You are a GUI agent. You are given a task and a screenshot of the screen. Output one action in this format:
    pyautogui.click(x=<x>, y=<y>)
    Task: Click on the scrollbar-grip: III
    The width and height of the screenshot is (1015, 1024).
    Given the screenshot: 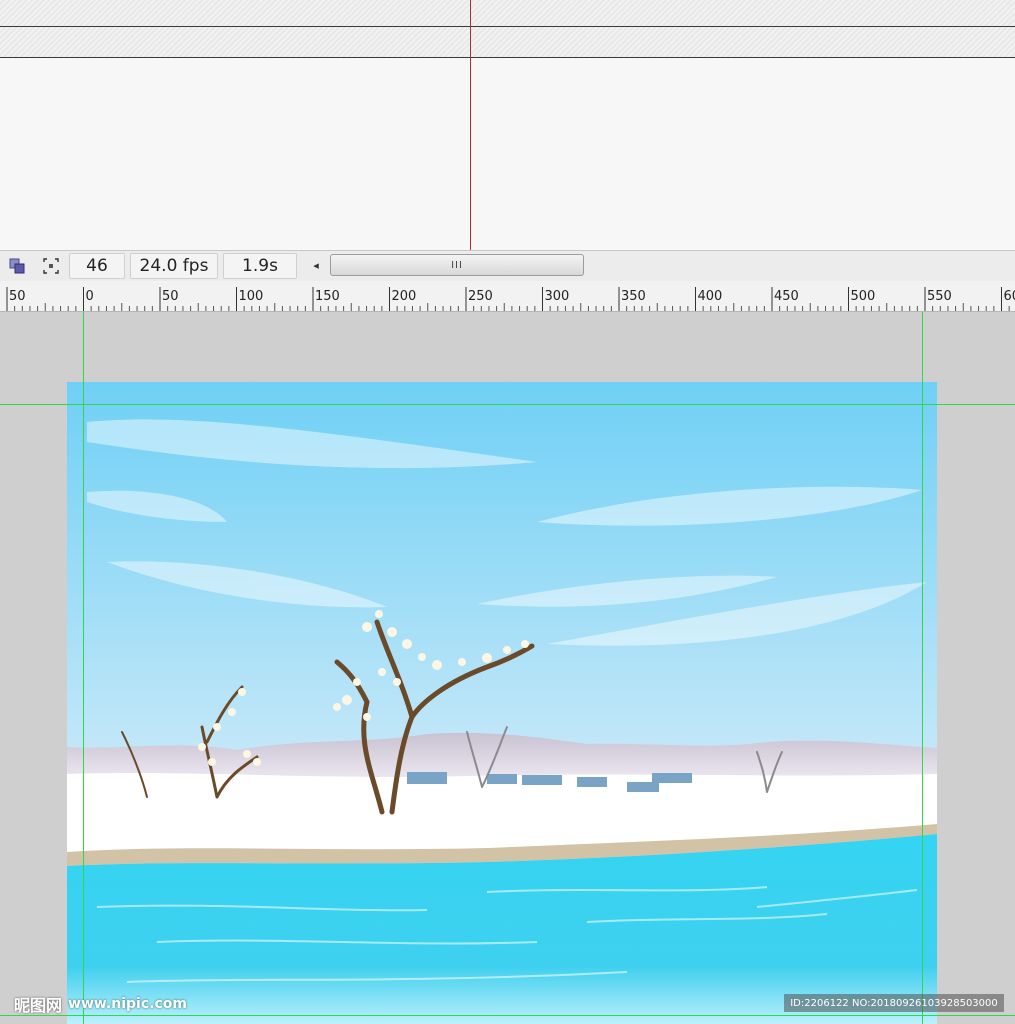 What is the action you would take?
    pyautogui.click(x=457, y=265)
    